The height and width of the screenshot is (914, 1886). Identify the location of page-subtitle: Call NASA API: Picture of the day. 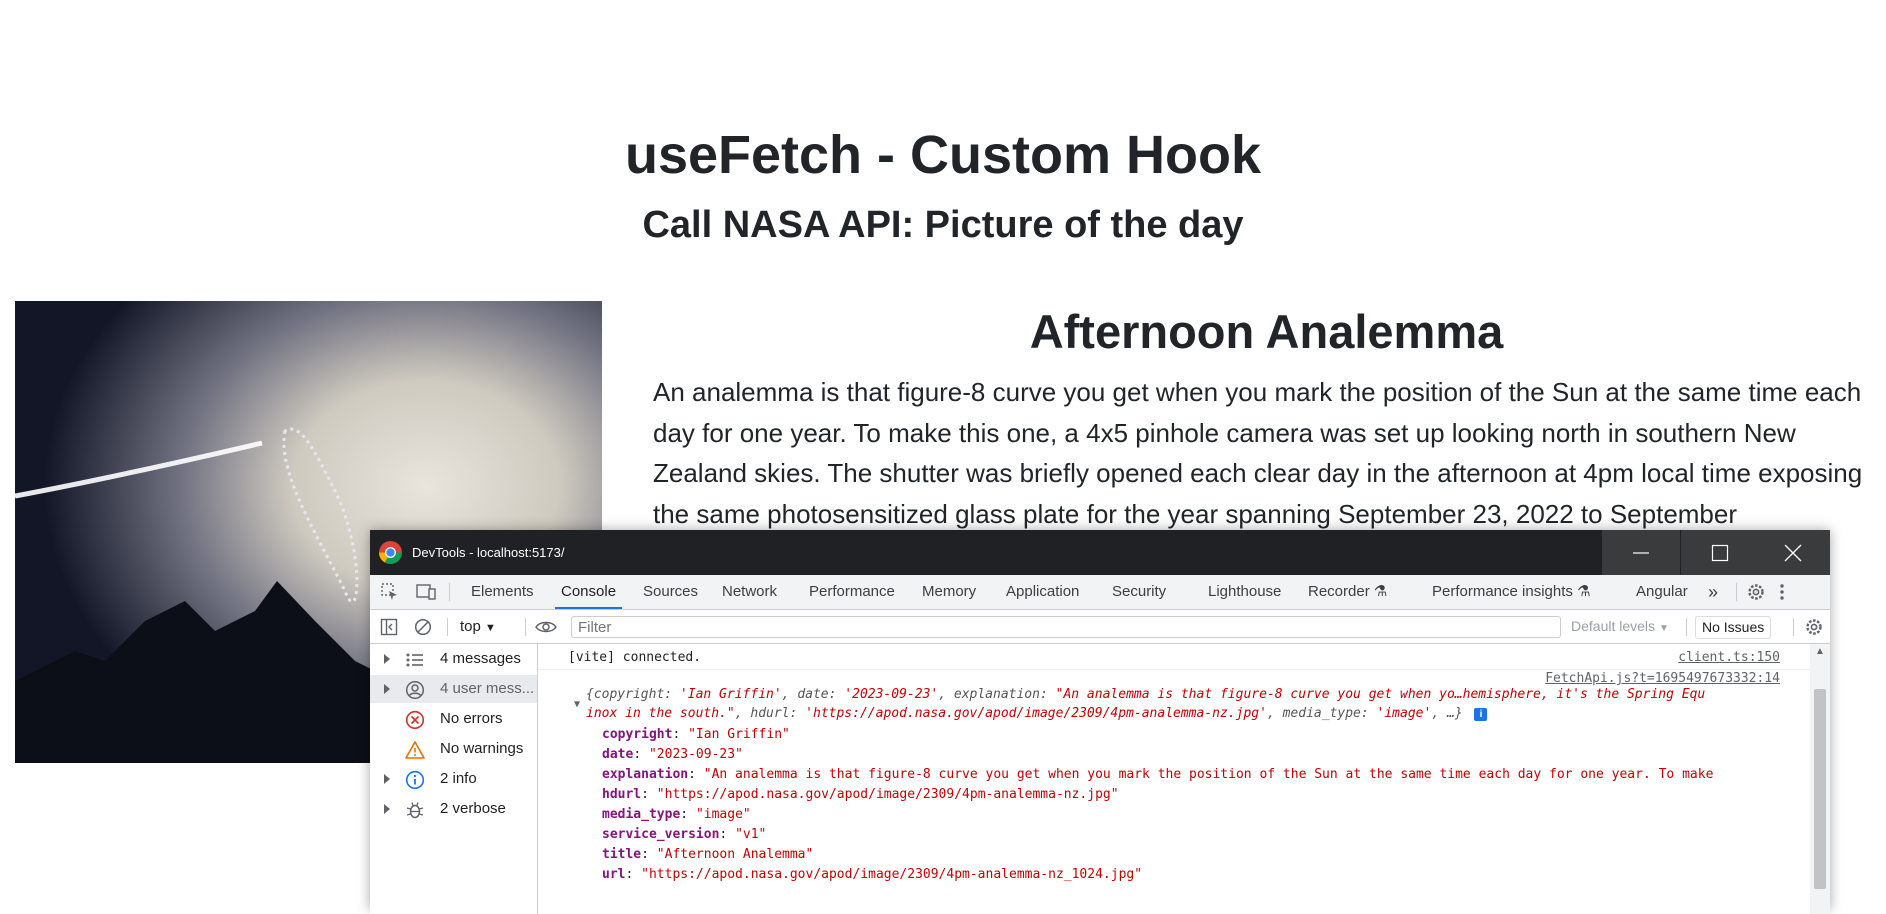
(943, 225).